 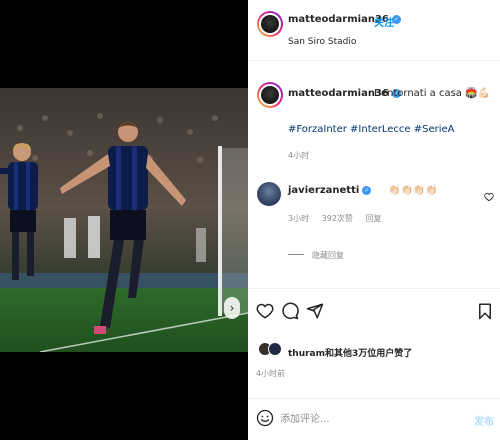 I want to click on comment-icon, so click(x=290, y=311).